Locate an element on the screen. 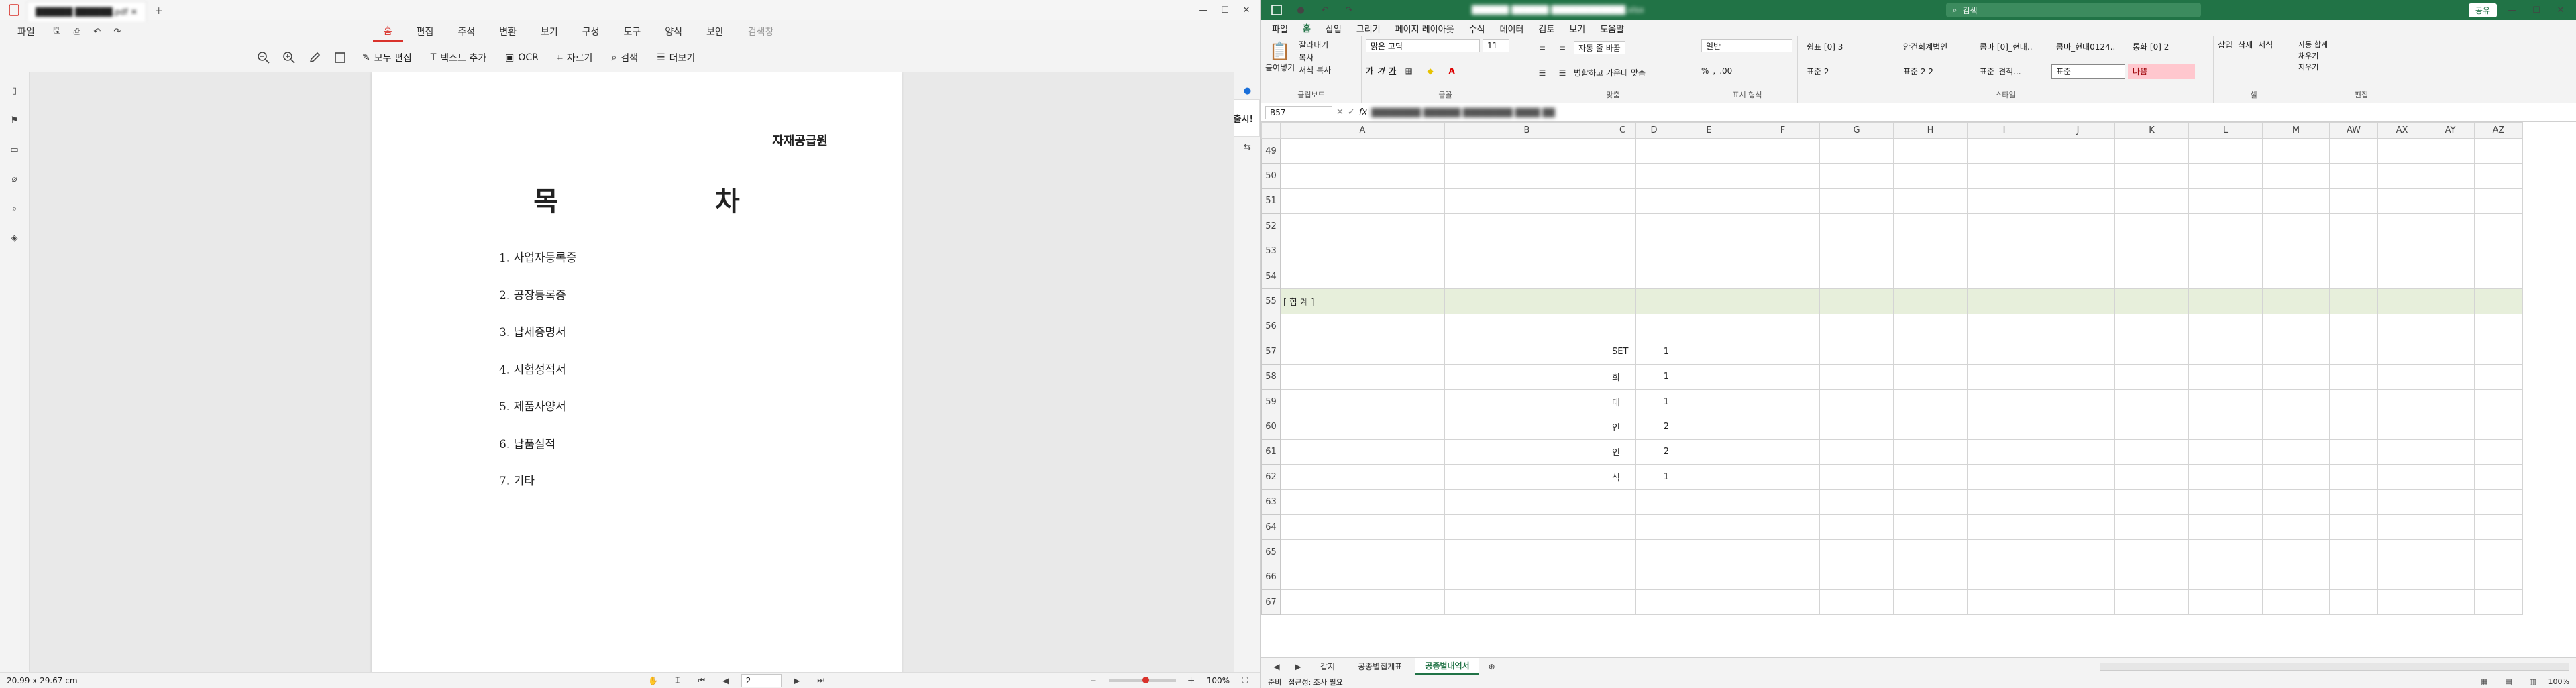  cell: SET is located at coordinates (1622, 352).